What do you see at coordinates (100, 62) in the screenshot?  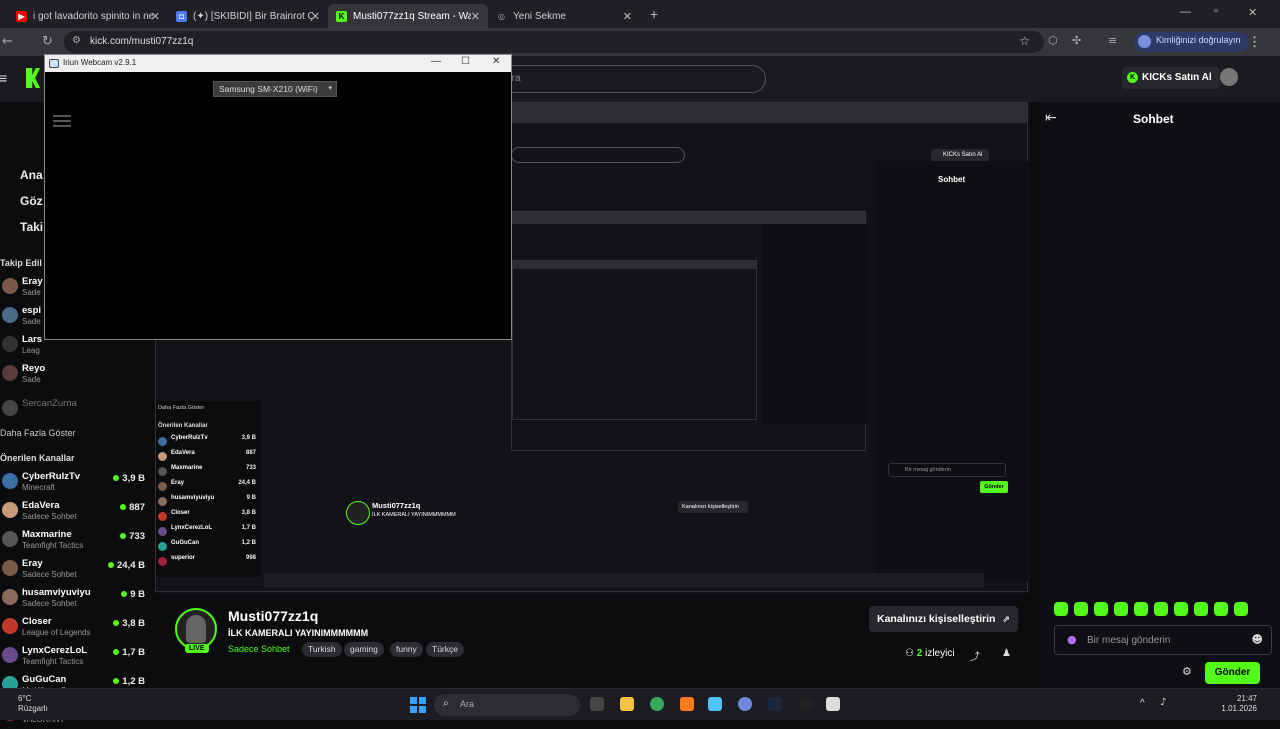 I see `webcam-title: Iriun Webcam v2.9.1` at bounding box center [100, 62].